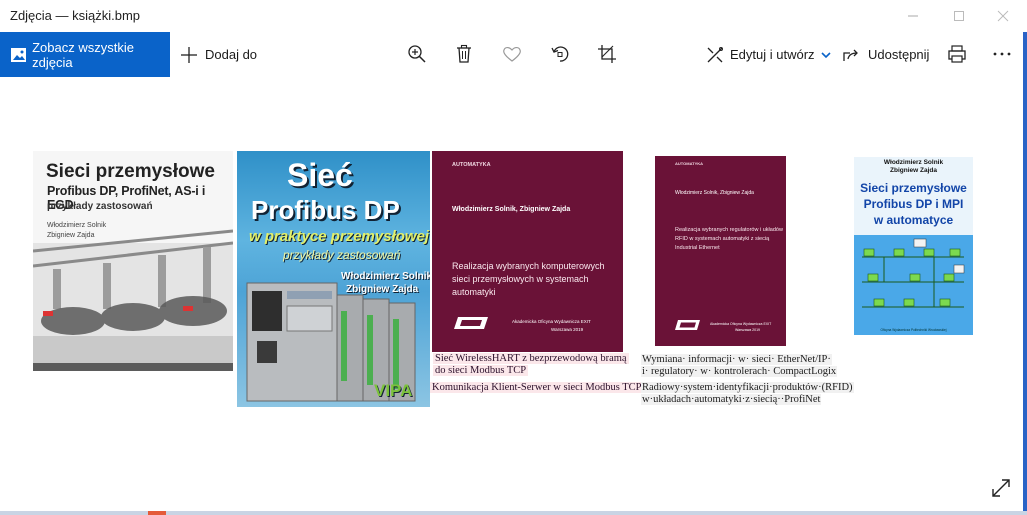 This screenshot has height=515, width=1027. I want to click on rotate-icon, so click(560, 54).